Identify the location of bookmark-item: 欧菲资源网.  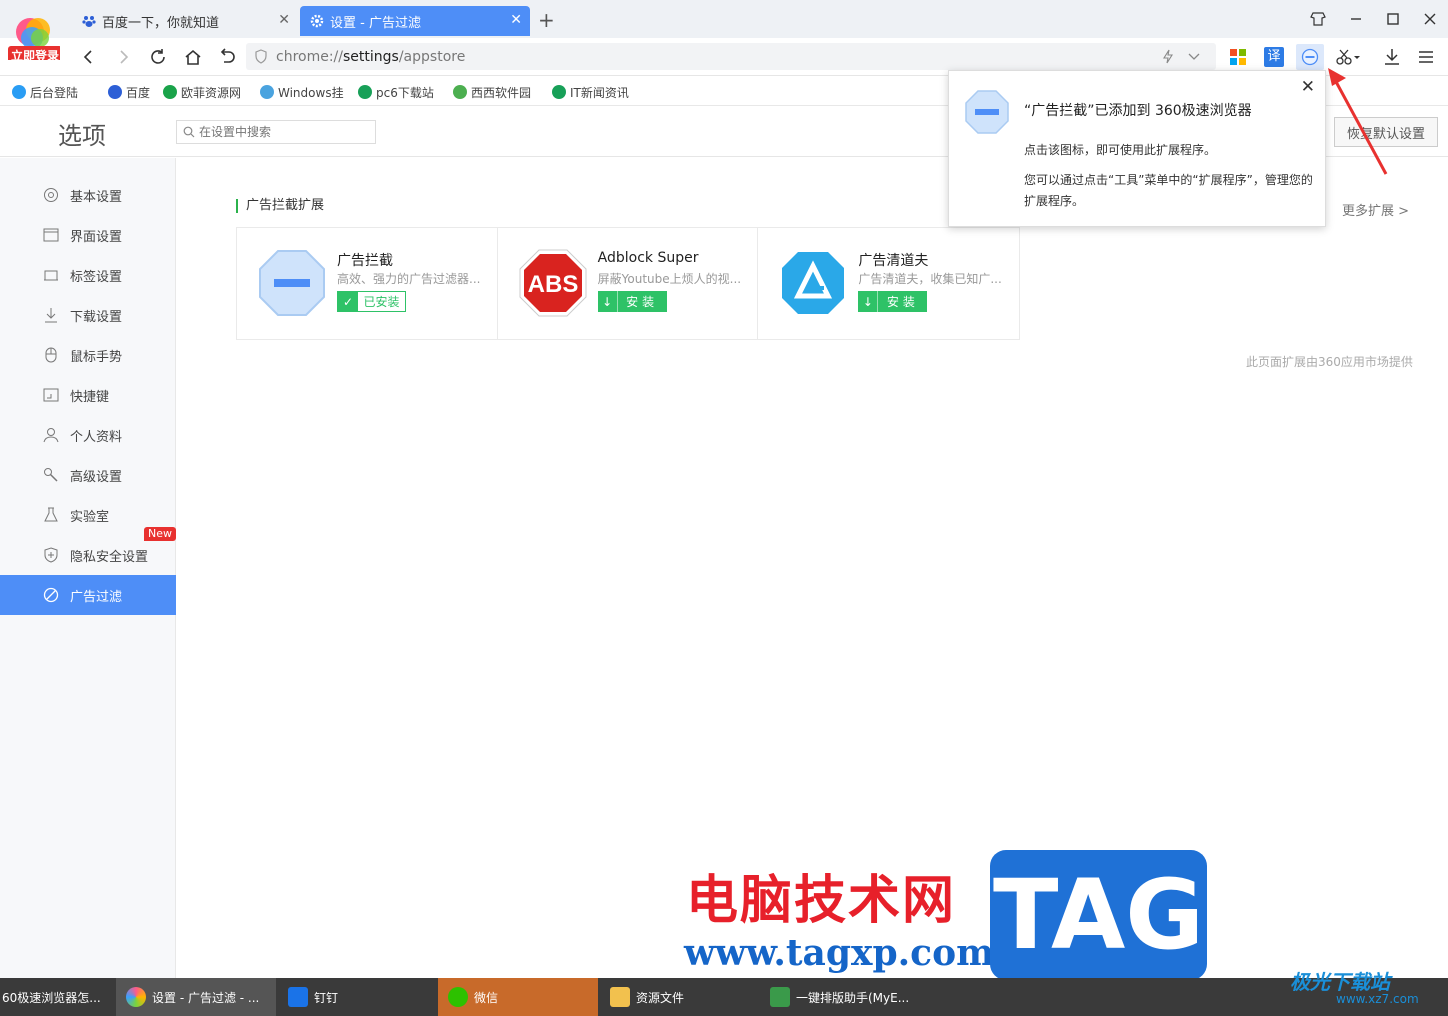
(202, 92).